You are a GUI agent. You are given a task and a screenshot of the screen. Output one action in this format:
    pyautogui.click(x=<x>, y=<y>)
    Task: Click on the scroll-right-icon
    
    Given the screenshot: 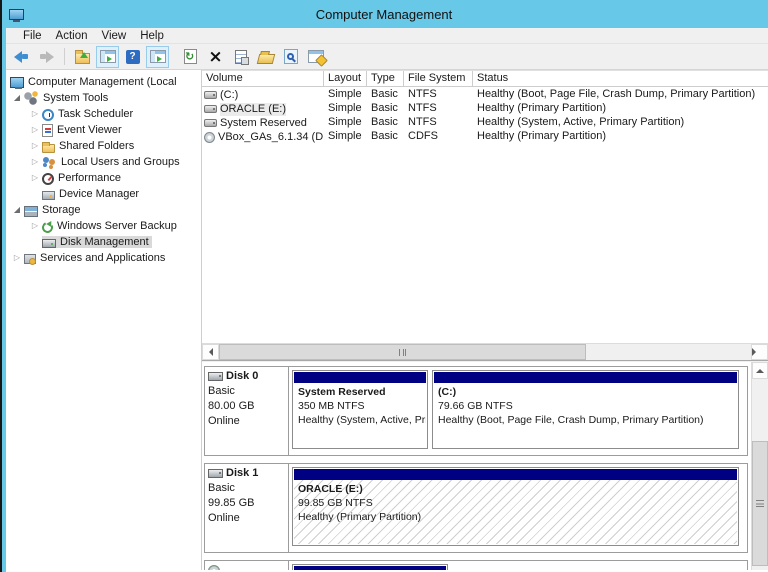 What is the action you would take?
    pyautogui.click(x=760, y=352)
    